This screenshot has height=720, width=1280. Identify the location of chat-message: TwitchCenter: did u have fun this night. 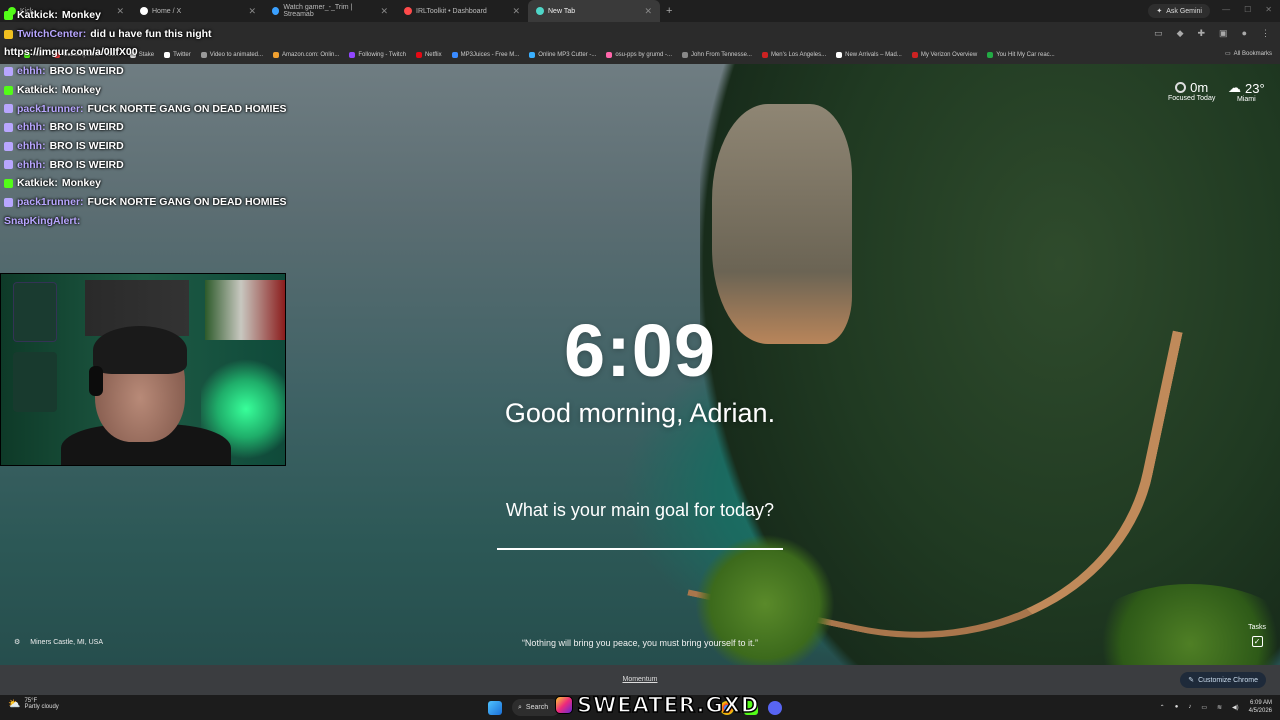
(145, 34).